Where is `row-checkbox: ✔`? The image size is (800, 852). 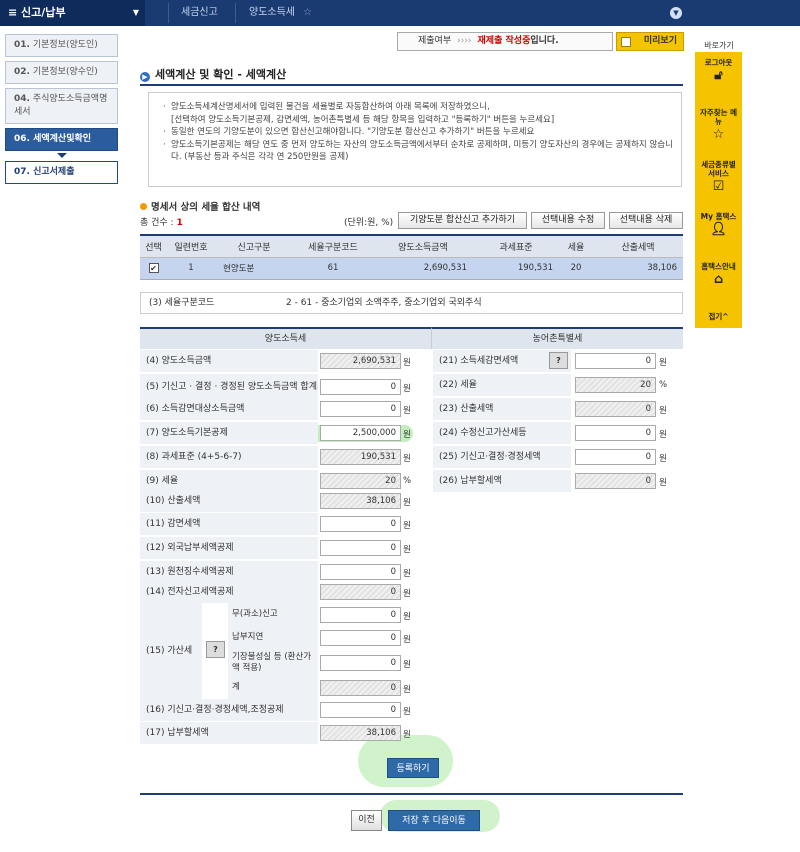
row-checkbox: ✔ is located at coordinates (153, 267).